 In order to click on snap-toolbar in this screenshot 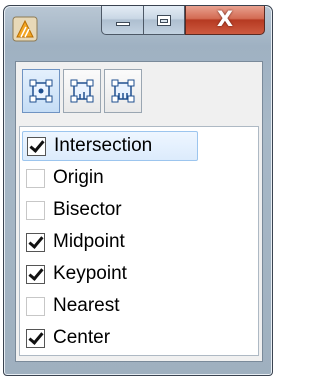, I will do `click(82, 91)`.